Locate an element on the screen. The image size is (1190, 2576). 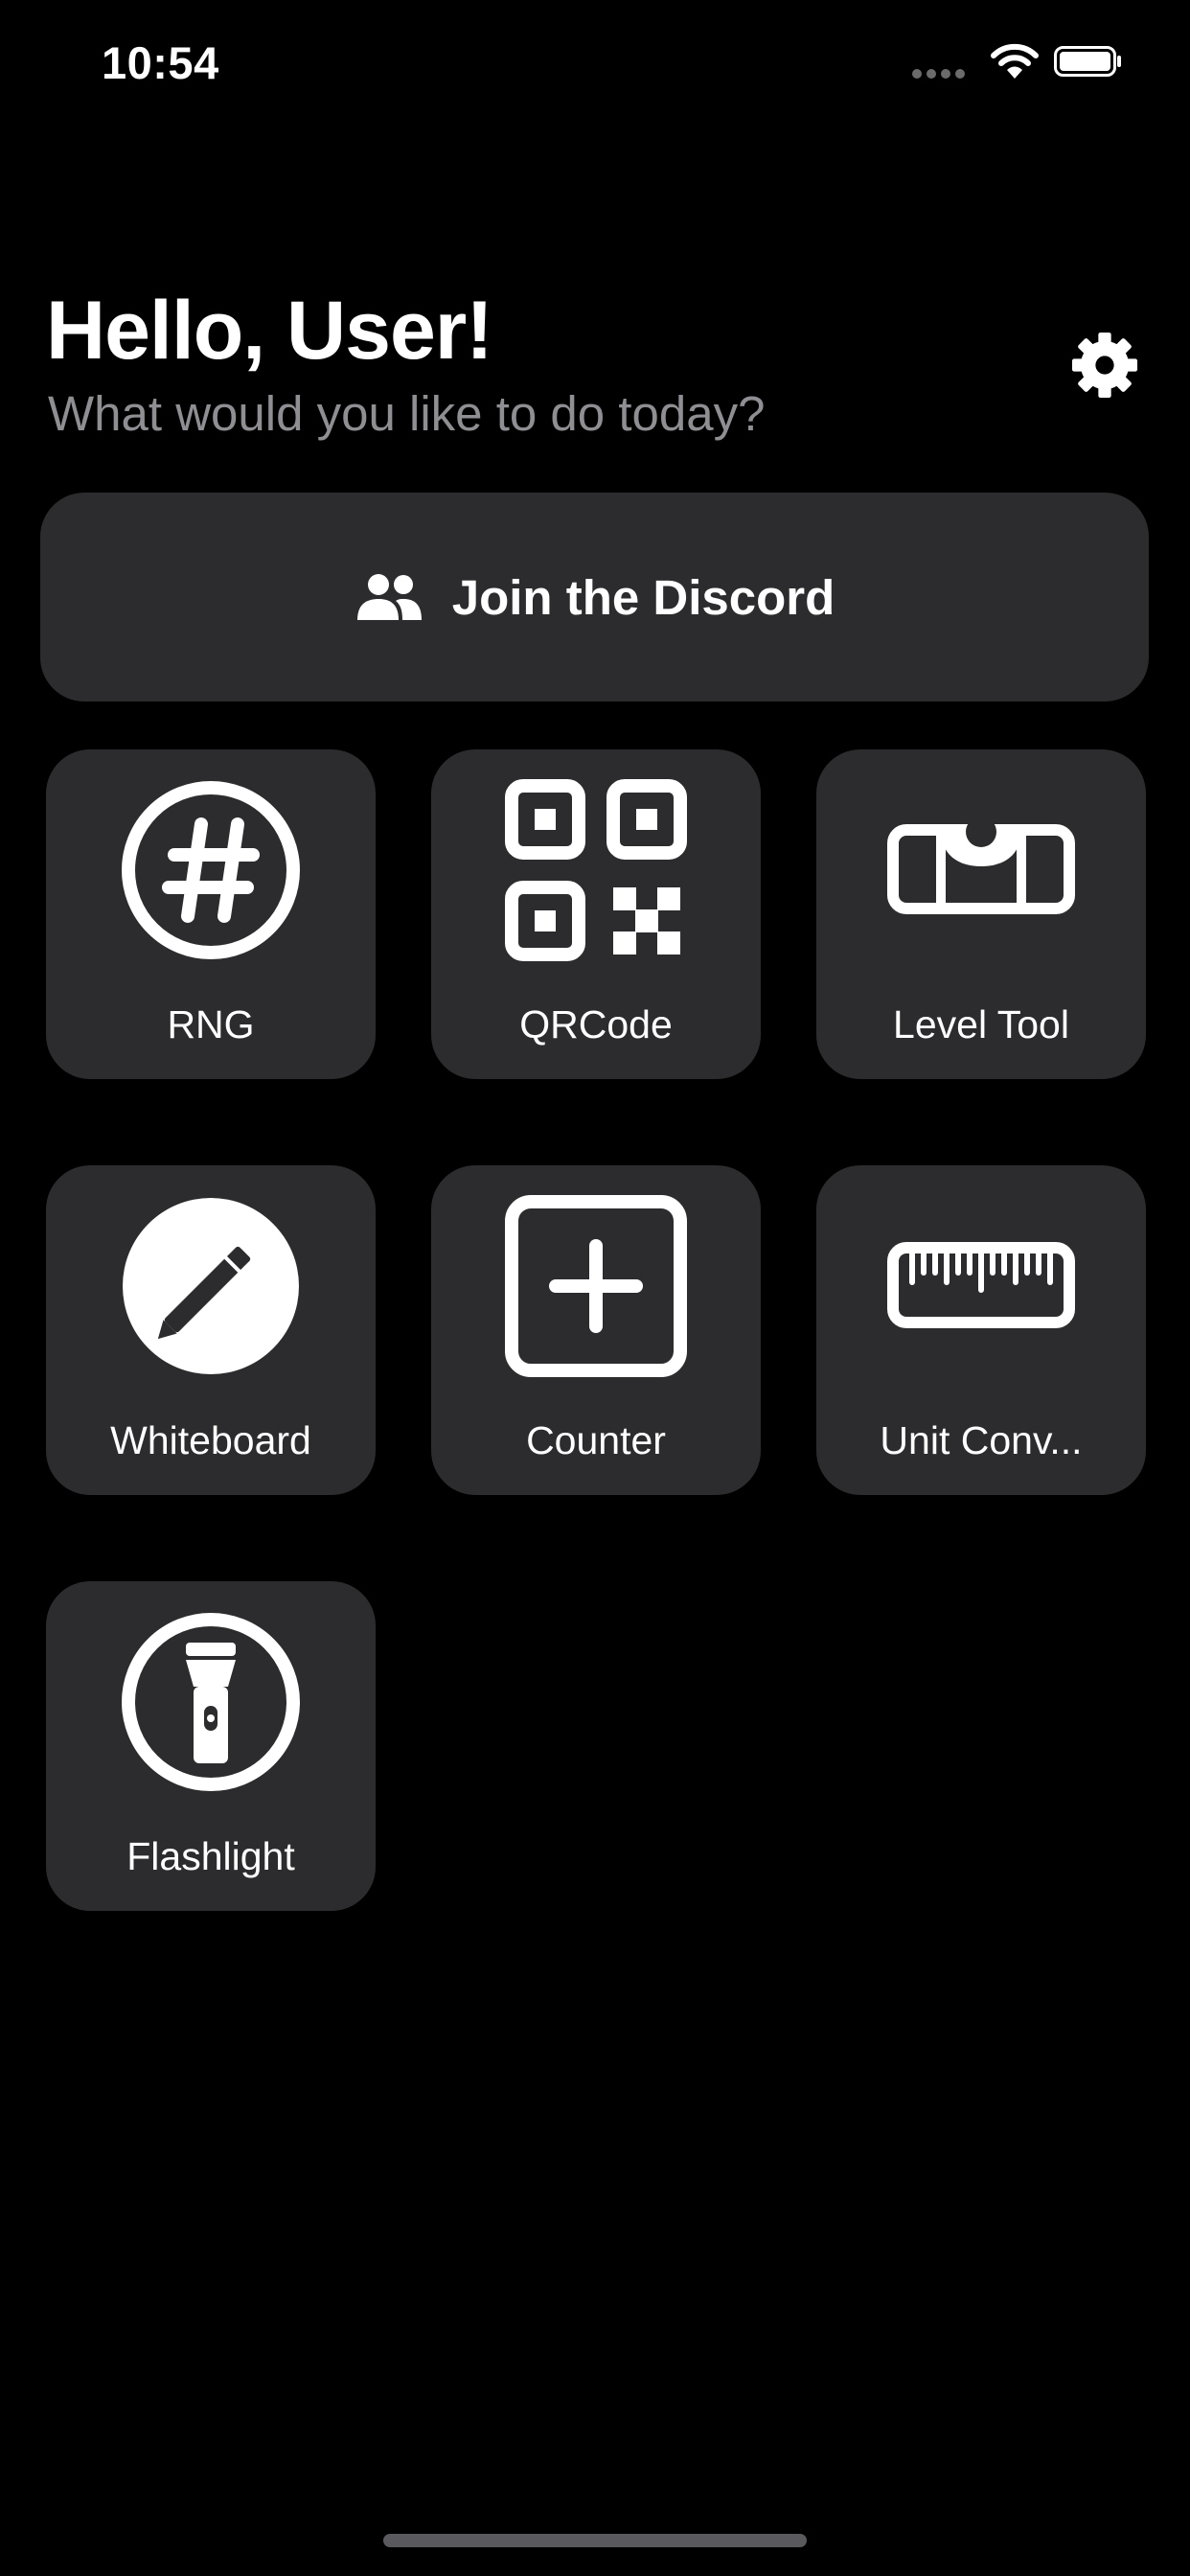
join-discord-button: Join the Discord is located at coordinates (594, 597).